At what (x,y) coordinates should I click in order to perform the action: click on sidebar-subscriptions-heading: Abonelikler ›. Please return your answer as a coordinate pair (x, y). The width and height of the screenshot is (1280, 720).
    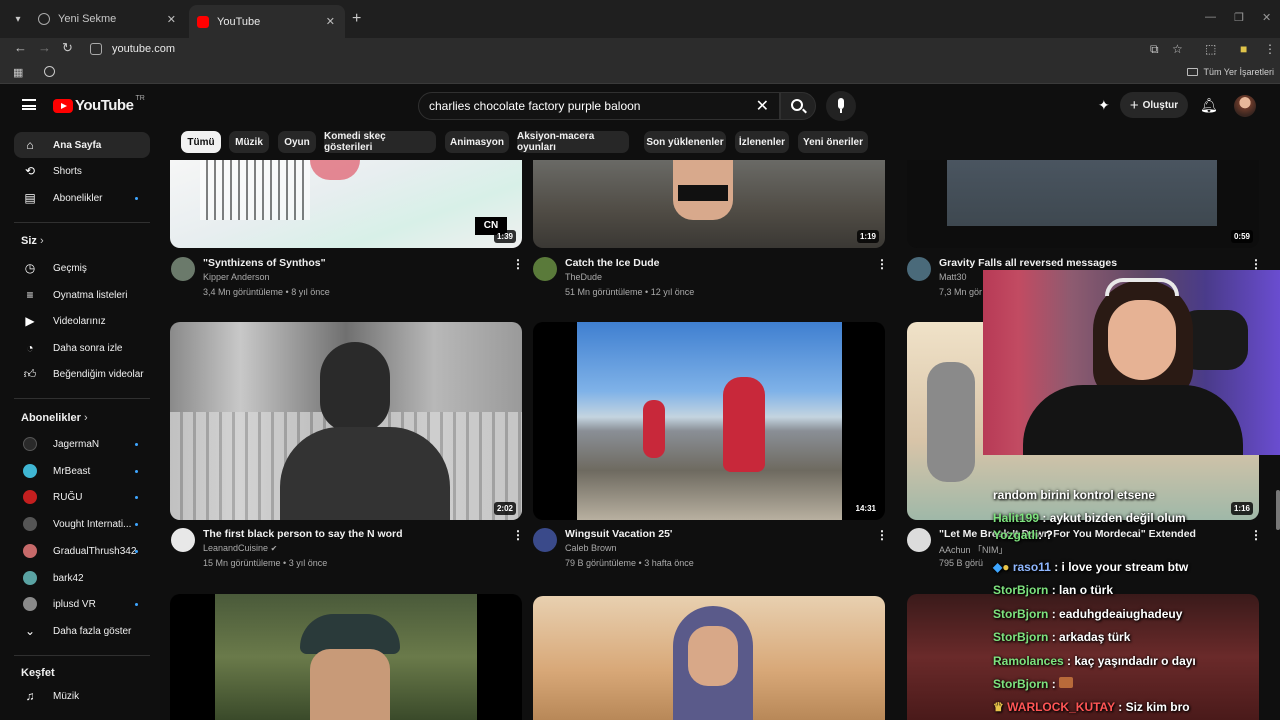
    Looking at the image, I should click on (54, 418).